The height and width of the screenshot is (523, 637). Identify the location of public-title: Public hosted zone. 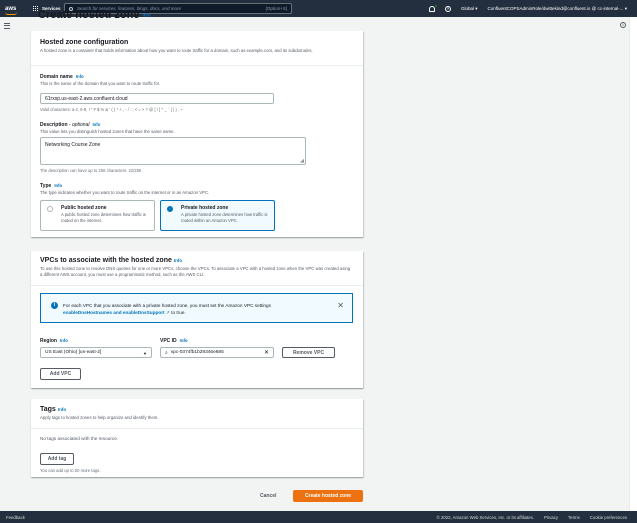
(84, 208).